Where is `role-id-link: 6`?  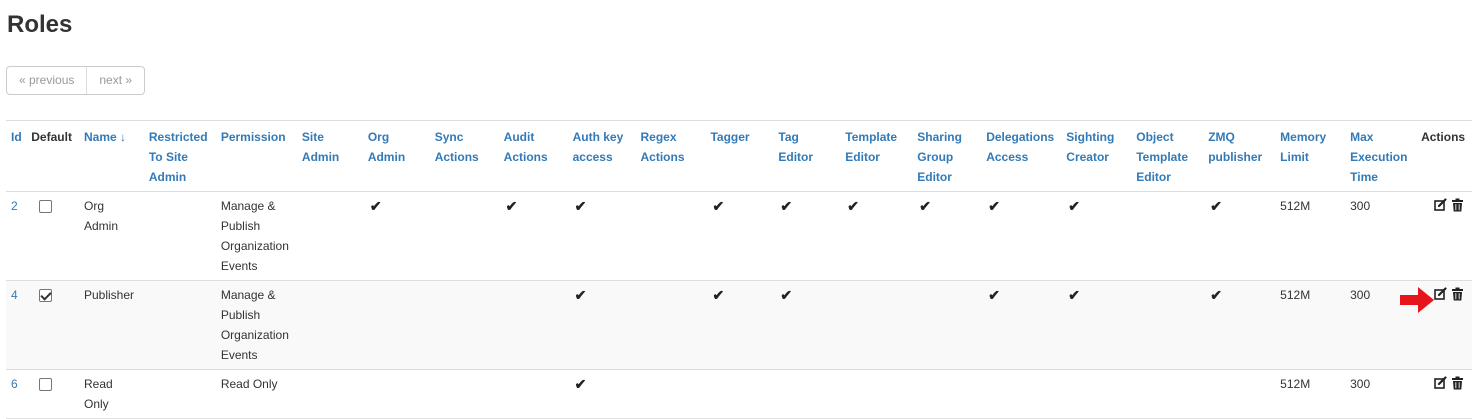
role-id-link: 6 is located at coordinates (14, 384).